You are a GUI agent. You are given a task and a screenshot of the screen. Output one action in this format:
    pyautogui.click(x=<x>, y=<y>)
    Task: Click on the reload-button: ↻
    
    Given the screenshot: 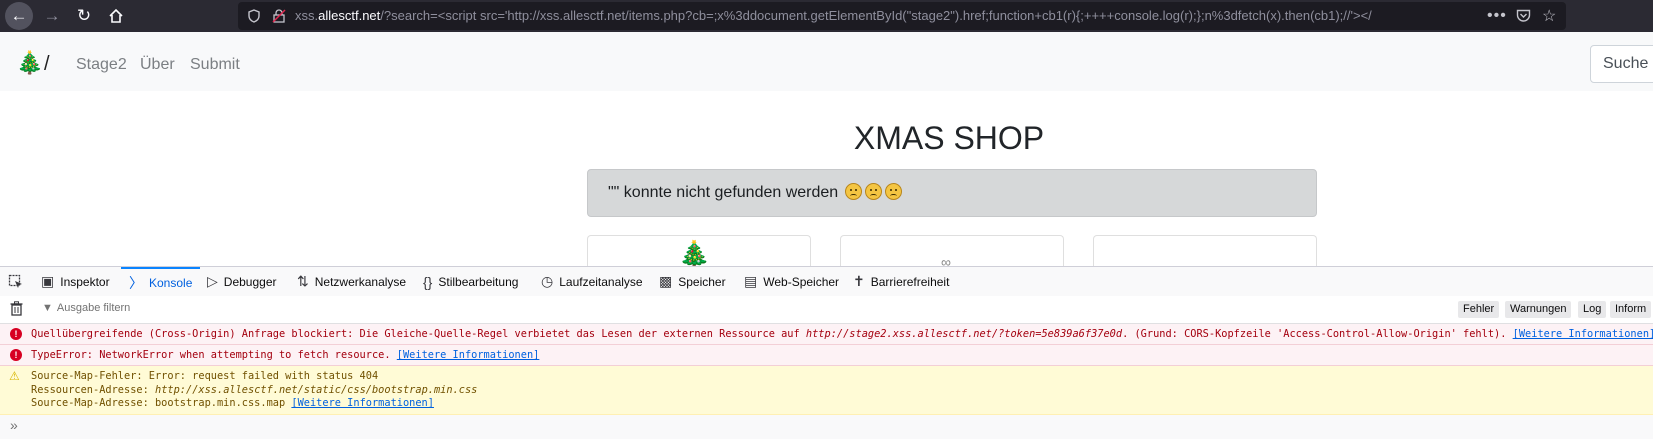 What is the action you would take?
    pyautogui.click(x=84, y=16)
    